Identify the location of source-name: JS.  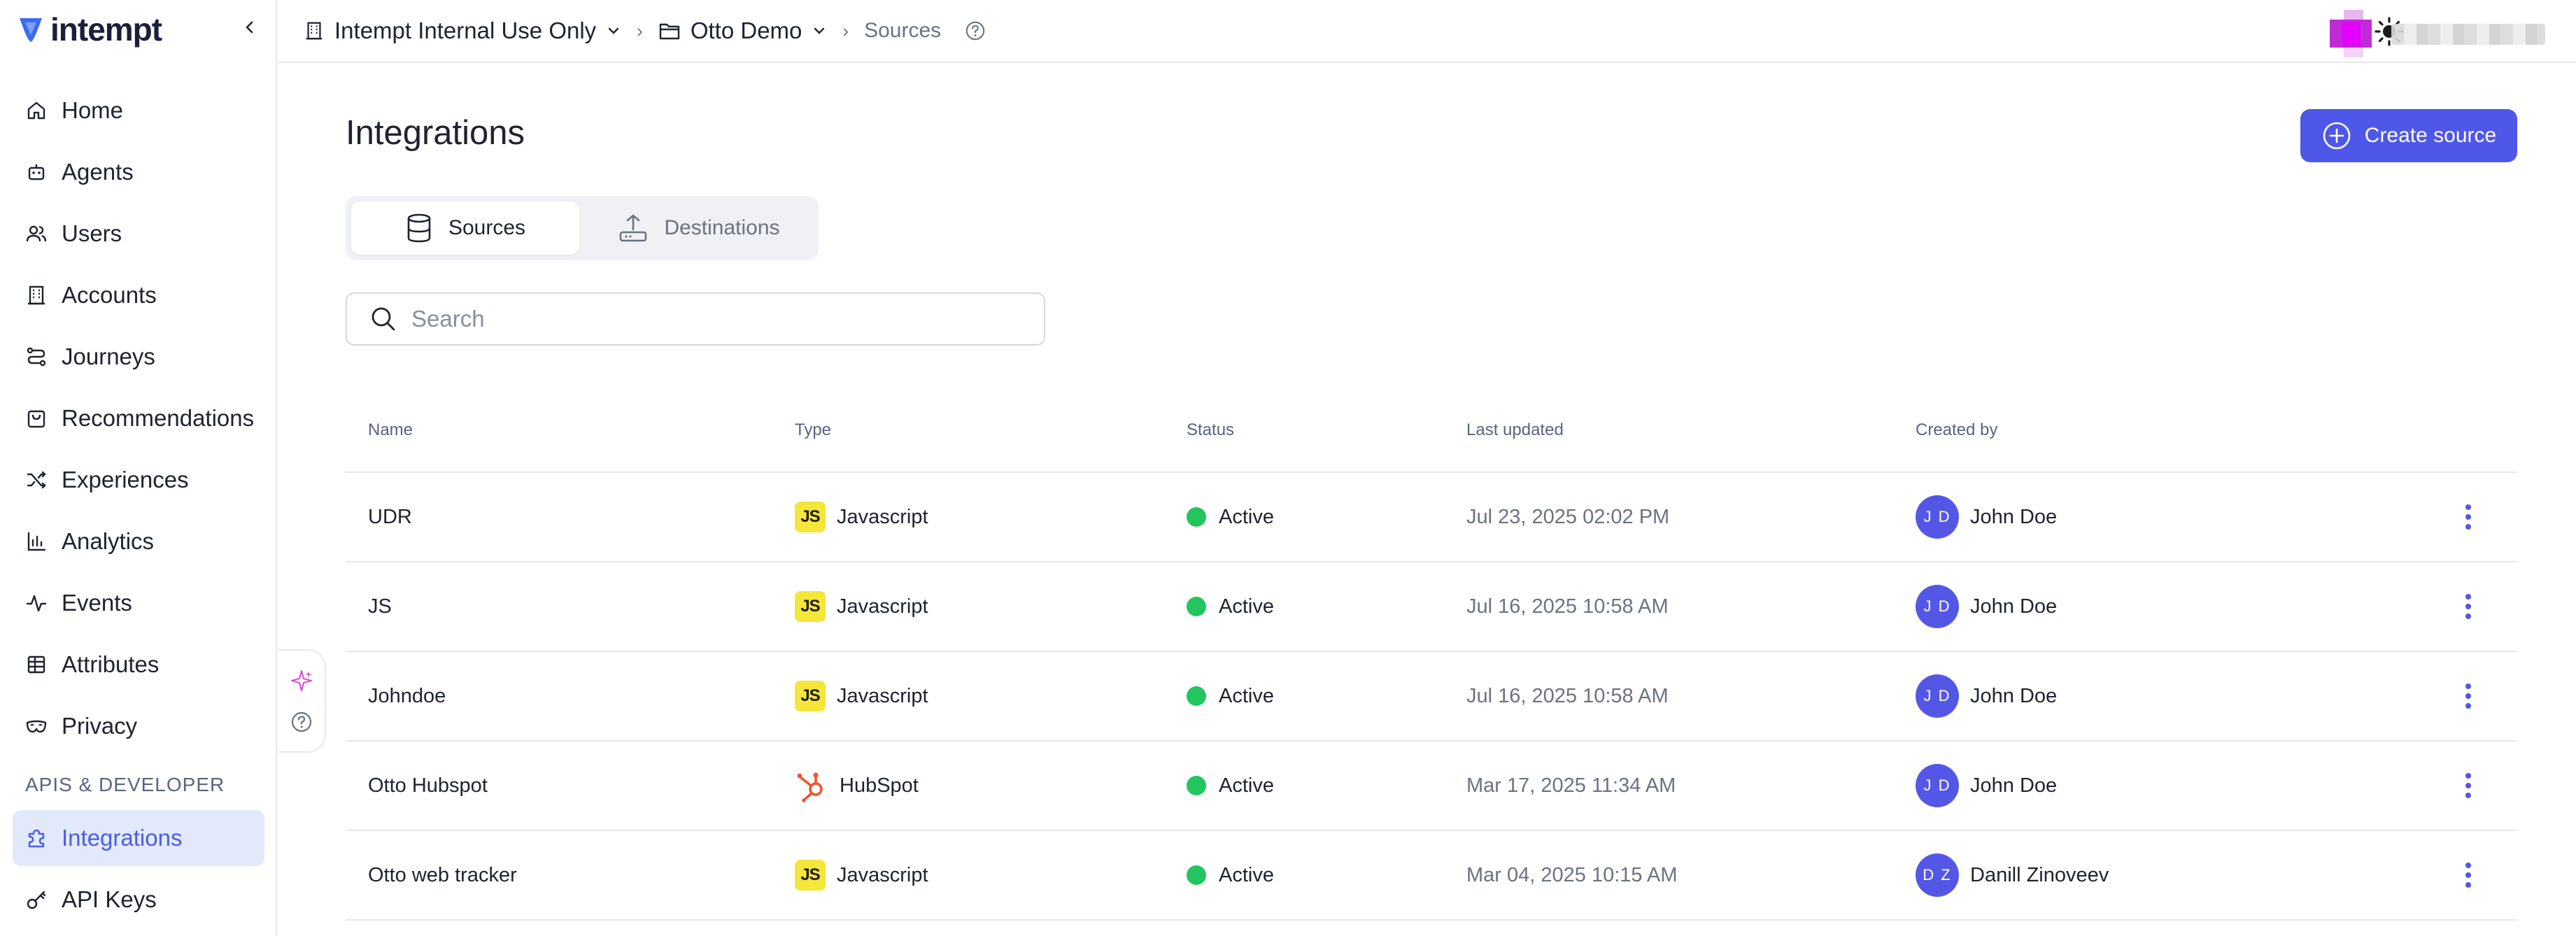
(380, 606).